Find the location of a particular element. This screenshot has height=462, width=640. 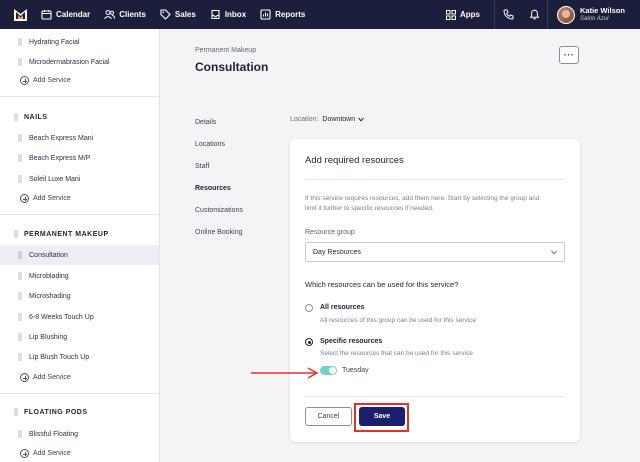

location-selector: Location: Downtown is located at coordinates (327, 119).